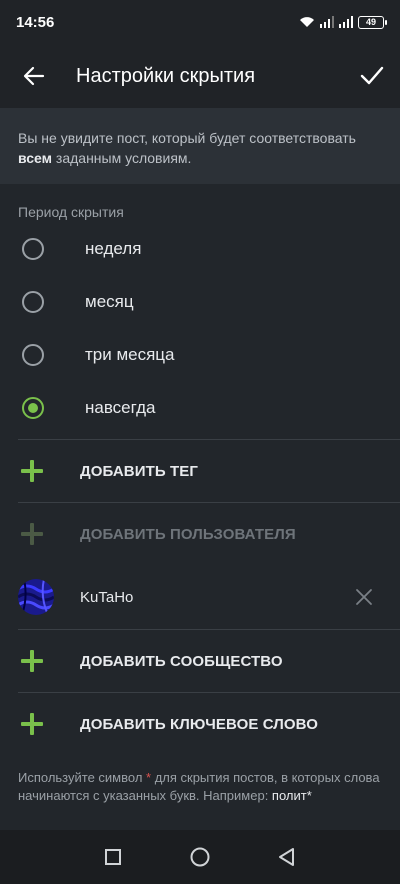 Image resolution: width=400 pixels, height=884 pixels. What do you see at coordinates (35, 22) in the screenshot?
I see `status-time: 14:56` at bounding box center [35, 22].